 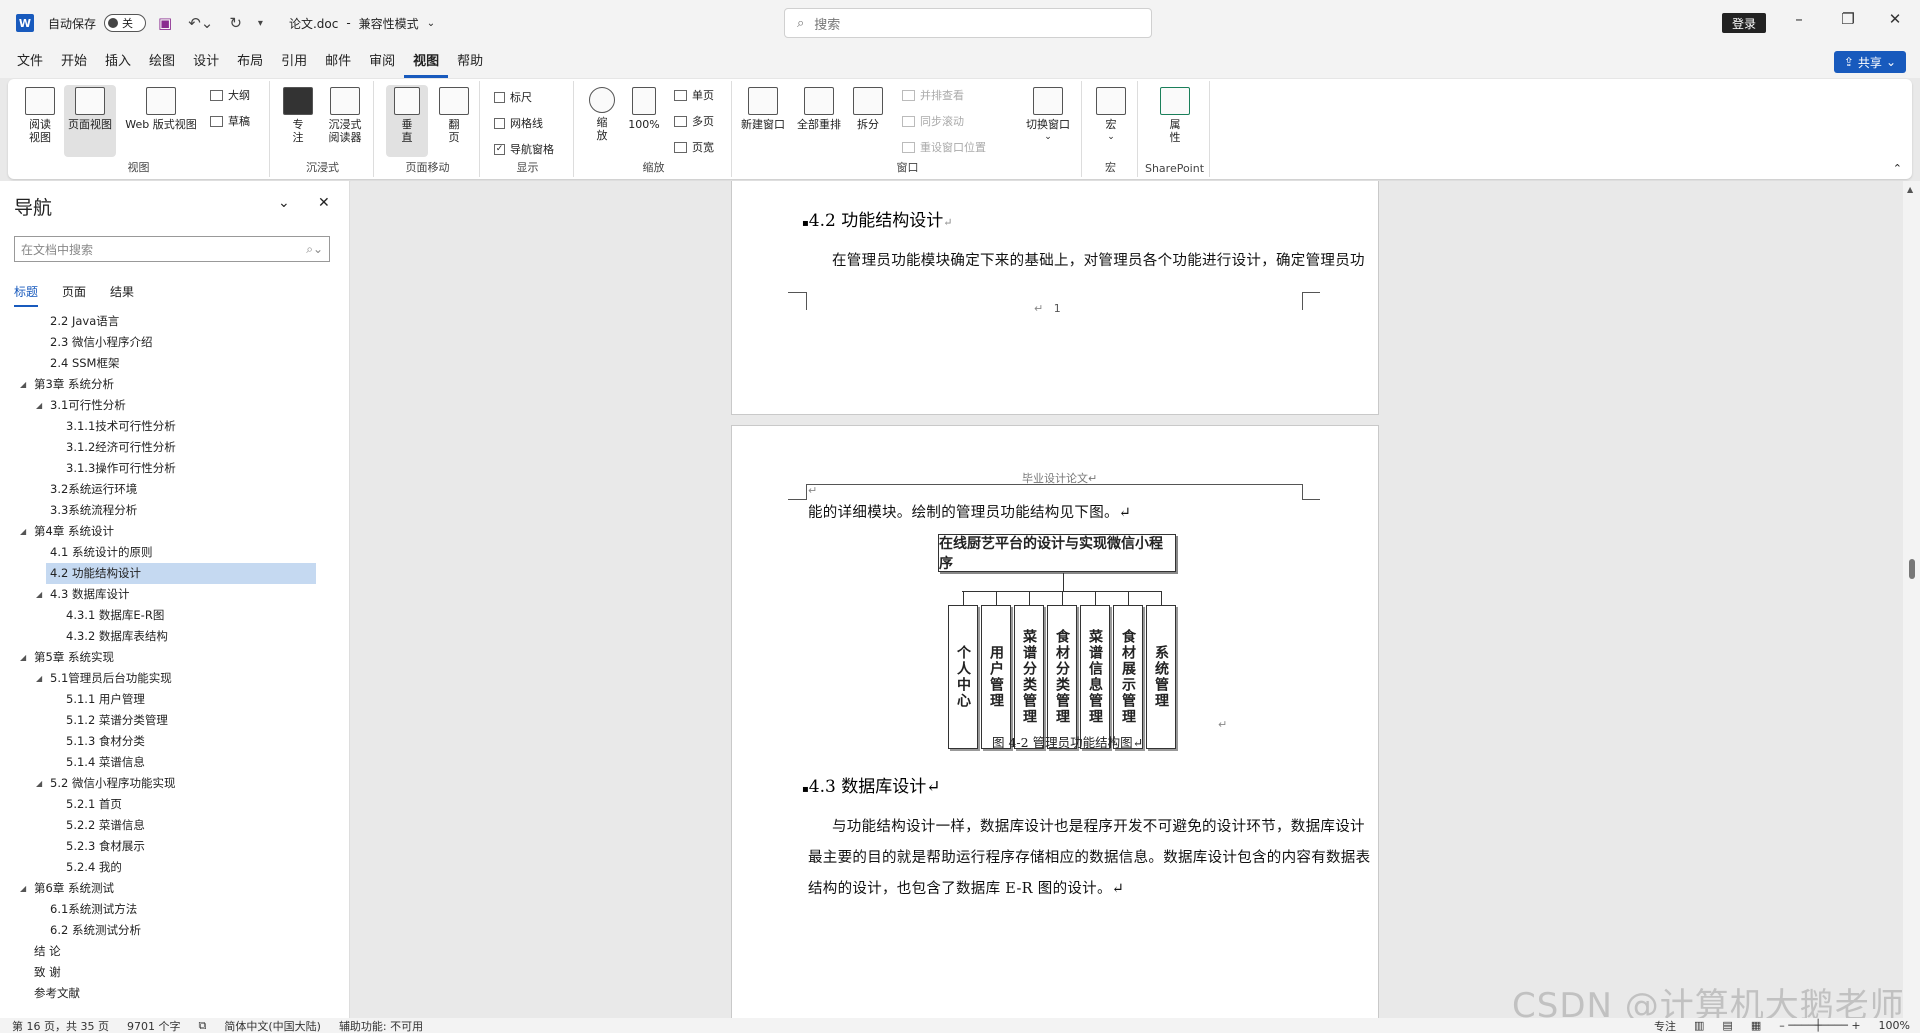 I want to click on split-button: 拆分, so click(x=868, y=109).